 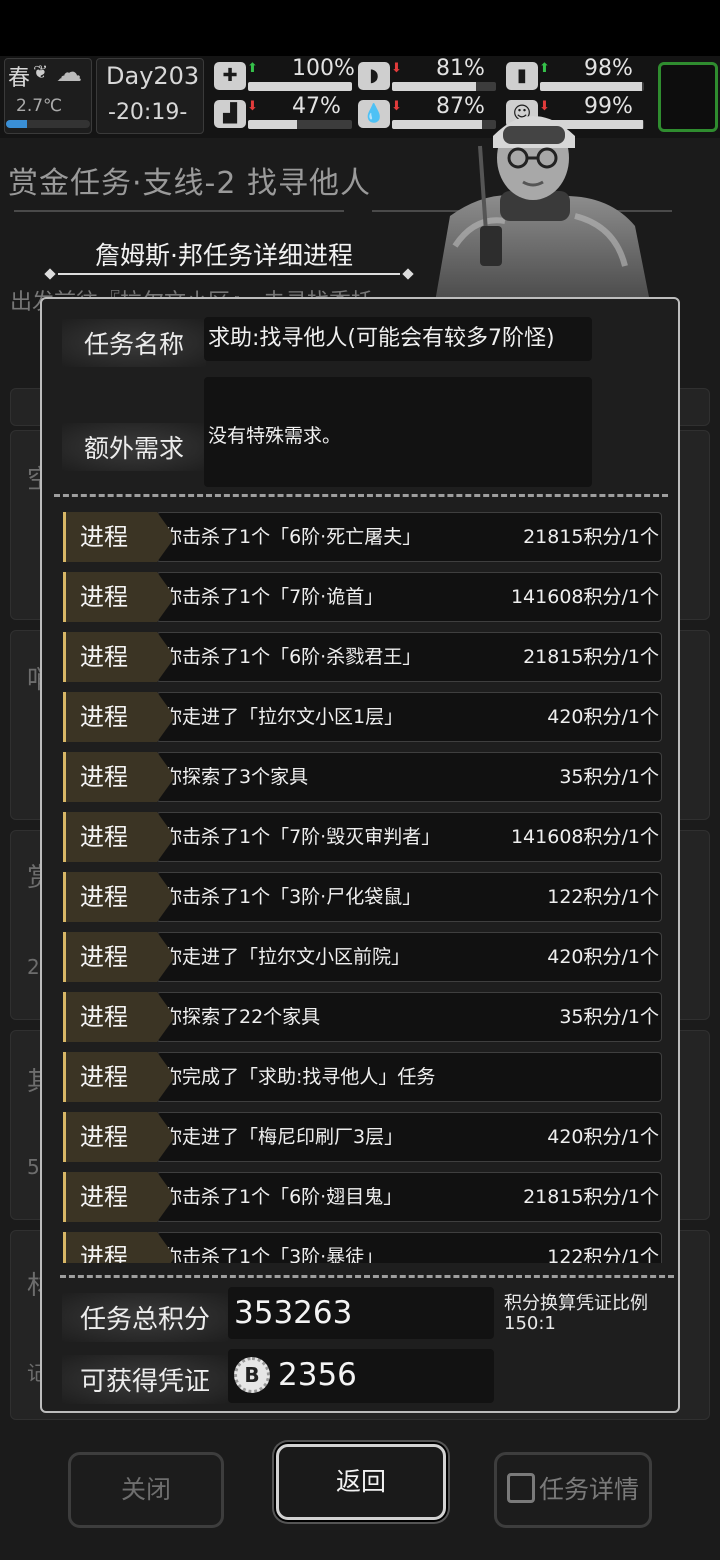 What do you see at coordinates (460, 68) in the screenshot?
I see `stat-percent: 81%` at bounding box center [460, 68].